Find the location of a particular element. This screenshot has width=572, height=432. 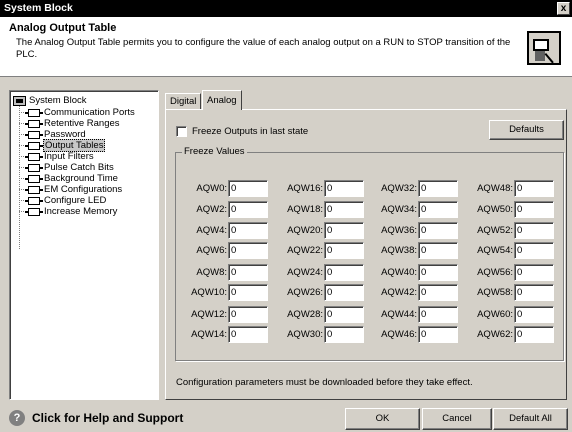

aqw-field: AQW62: 0 is located at coordinates (513, 334).